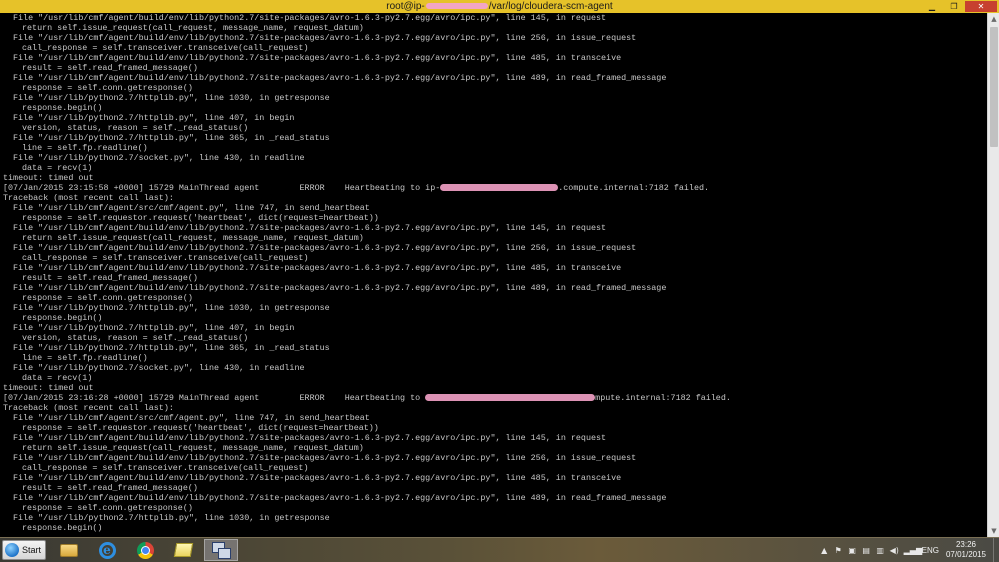 The width and height of the screenshot is (999, 562). I want to click on tray-overflow-chevron-icon: ▲, so click(824, 550).